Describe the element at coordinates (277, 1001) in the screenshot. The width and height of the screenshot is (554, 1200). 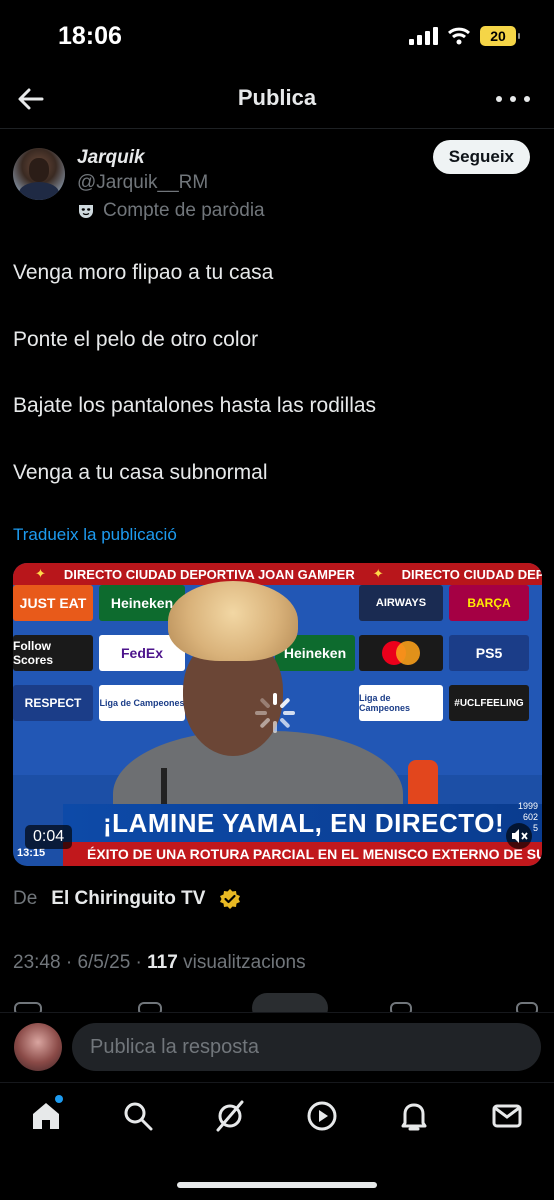
I see `action-row` at that location.